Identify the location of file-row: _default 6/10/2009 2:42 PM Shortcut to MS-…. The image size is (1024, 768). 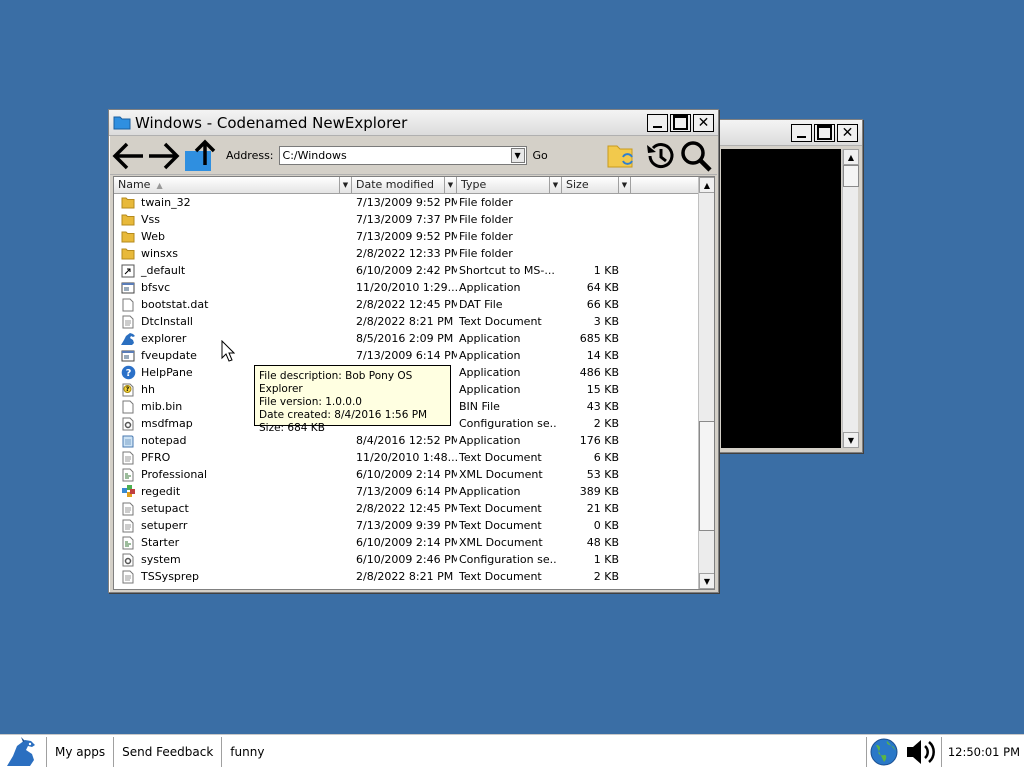
(407, 270).